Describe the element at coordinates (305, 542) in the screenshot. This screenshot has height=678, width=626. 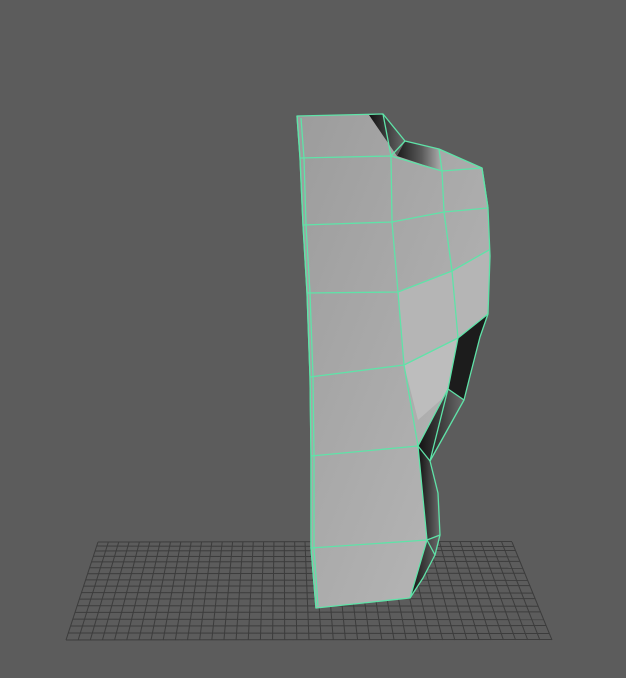
I see `grid-line` at that location.